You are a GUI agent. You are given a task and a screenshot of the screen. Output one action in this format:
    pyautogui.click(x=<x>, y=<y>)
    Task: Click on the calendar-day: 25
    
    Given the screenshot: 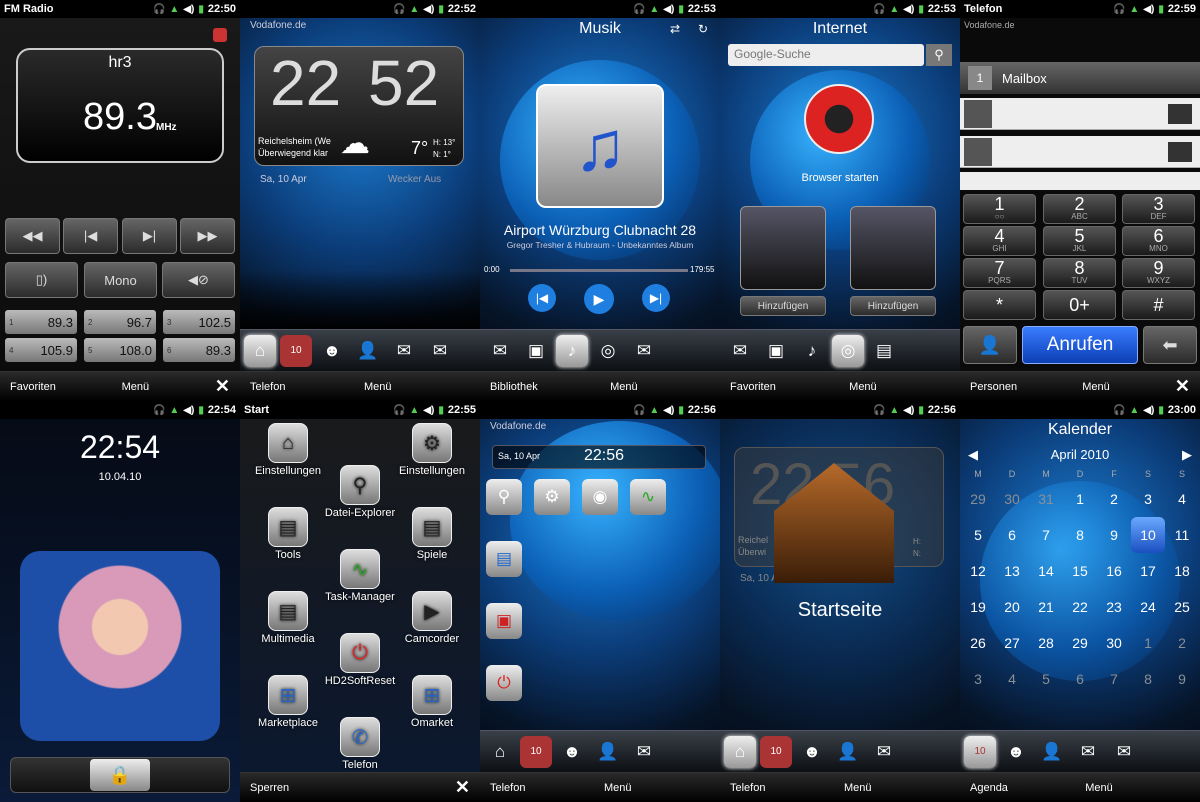 What is the action you would take?
    pyautogui.click(x=1182, y=607)
    